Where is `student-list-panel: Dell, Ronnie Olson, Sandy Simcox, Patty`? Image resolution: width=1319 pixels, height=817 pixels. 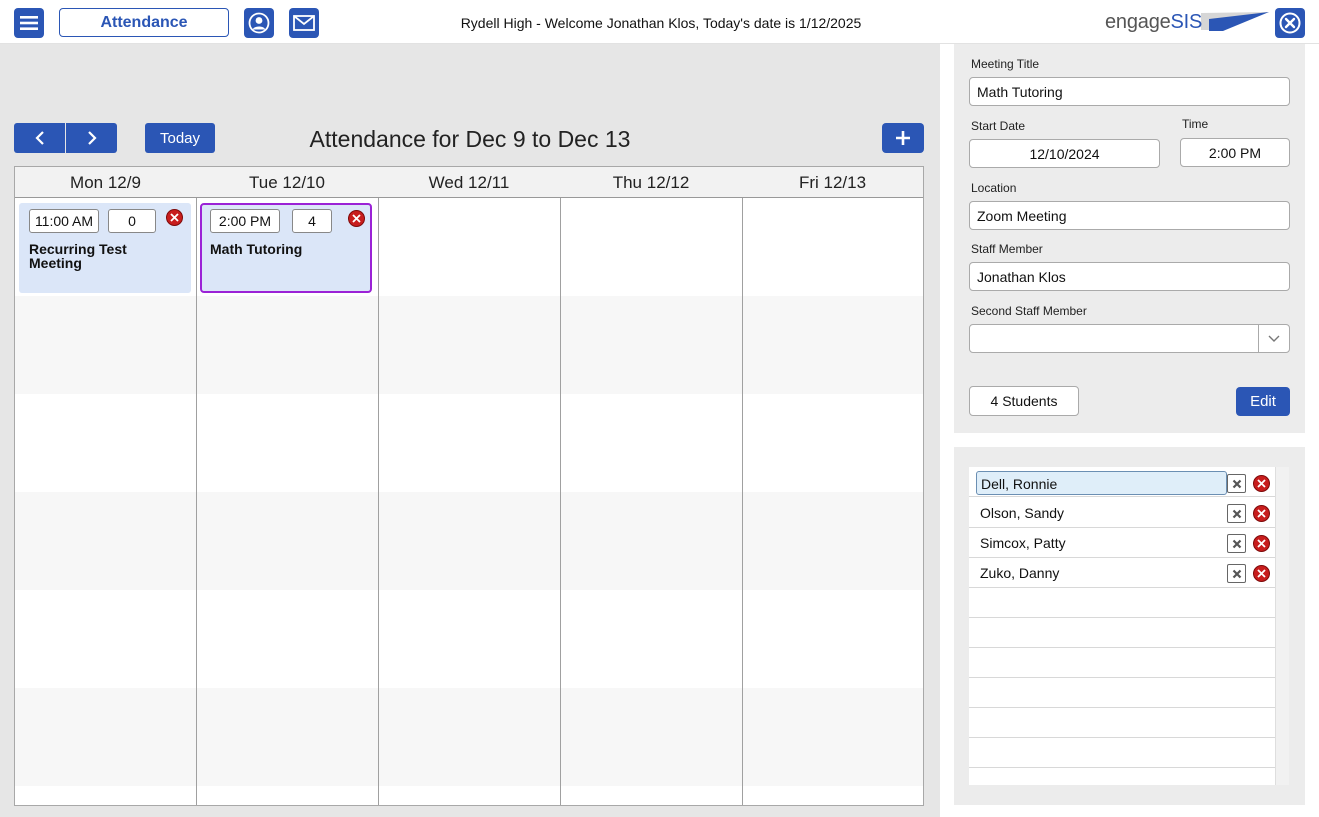
student-list-panel: Dell, Ronnie Olson, Sandy Simcox, Patty is located at coordinates (1129, 626).